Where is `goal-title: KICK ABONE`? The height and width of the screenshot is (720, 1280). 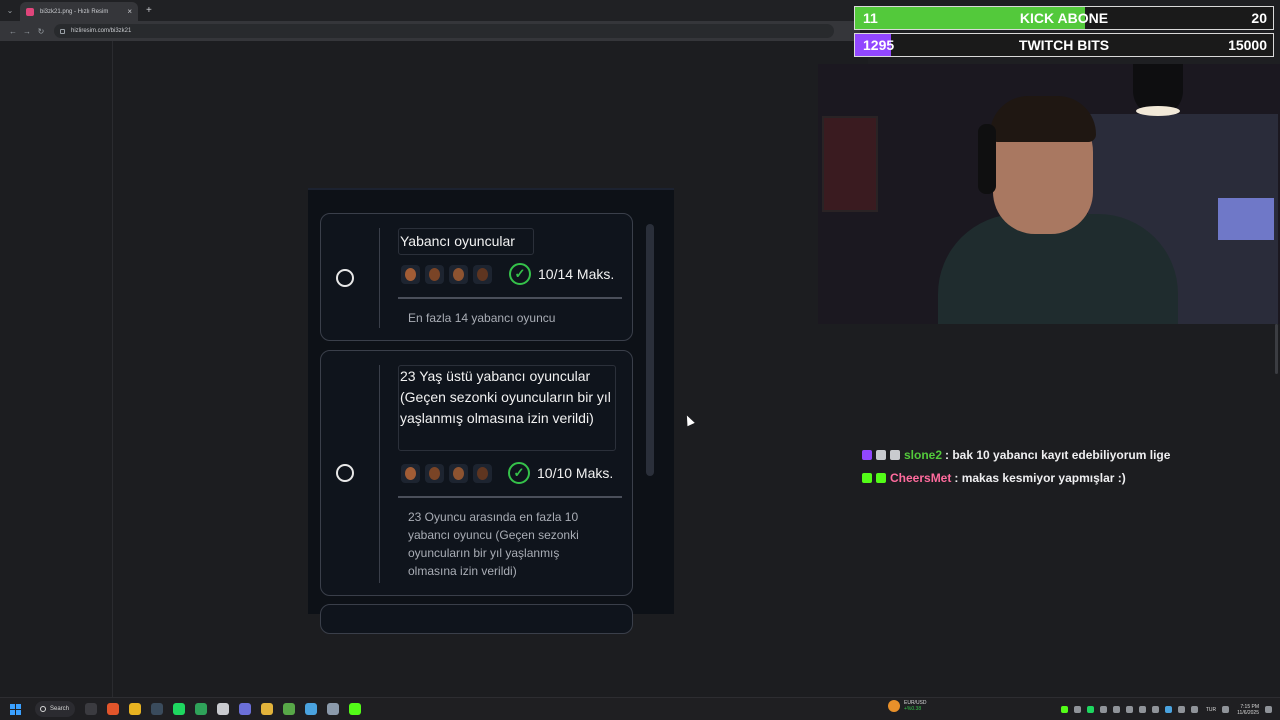
goal-title: KICK ABONE is located at coordinates (1064, 18).